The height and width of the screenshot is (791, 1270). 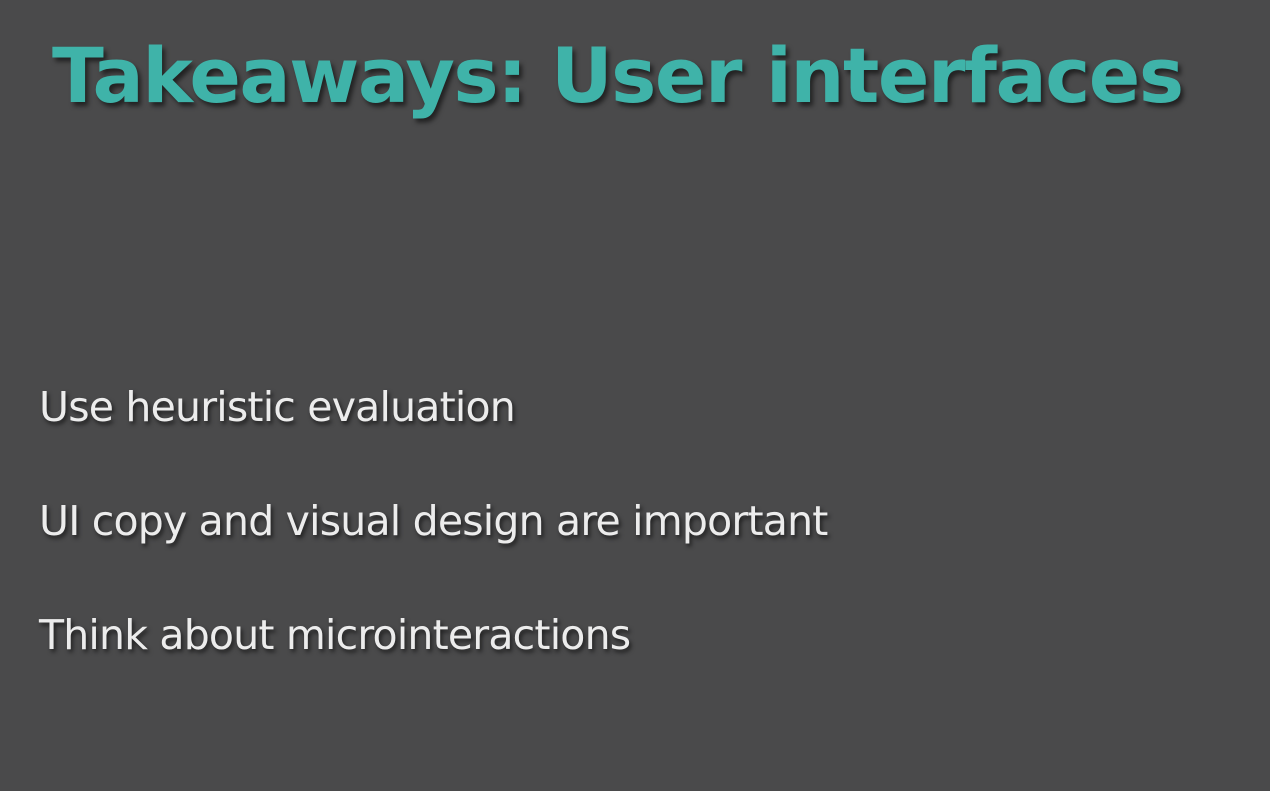 I want to click on bullet-item: UI copy and visual design are important, so click(x=433, y=521).